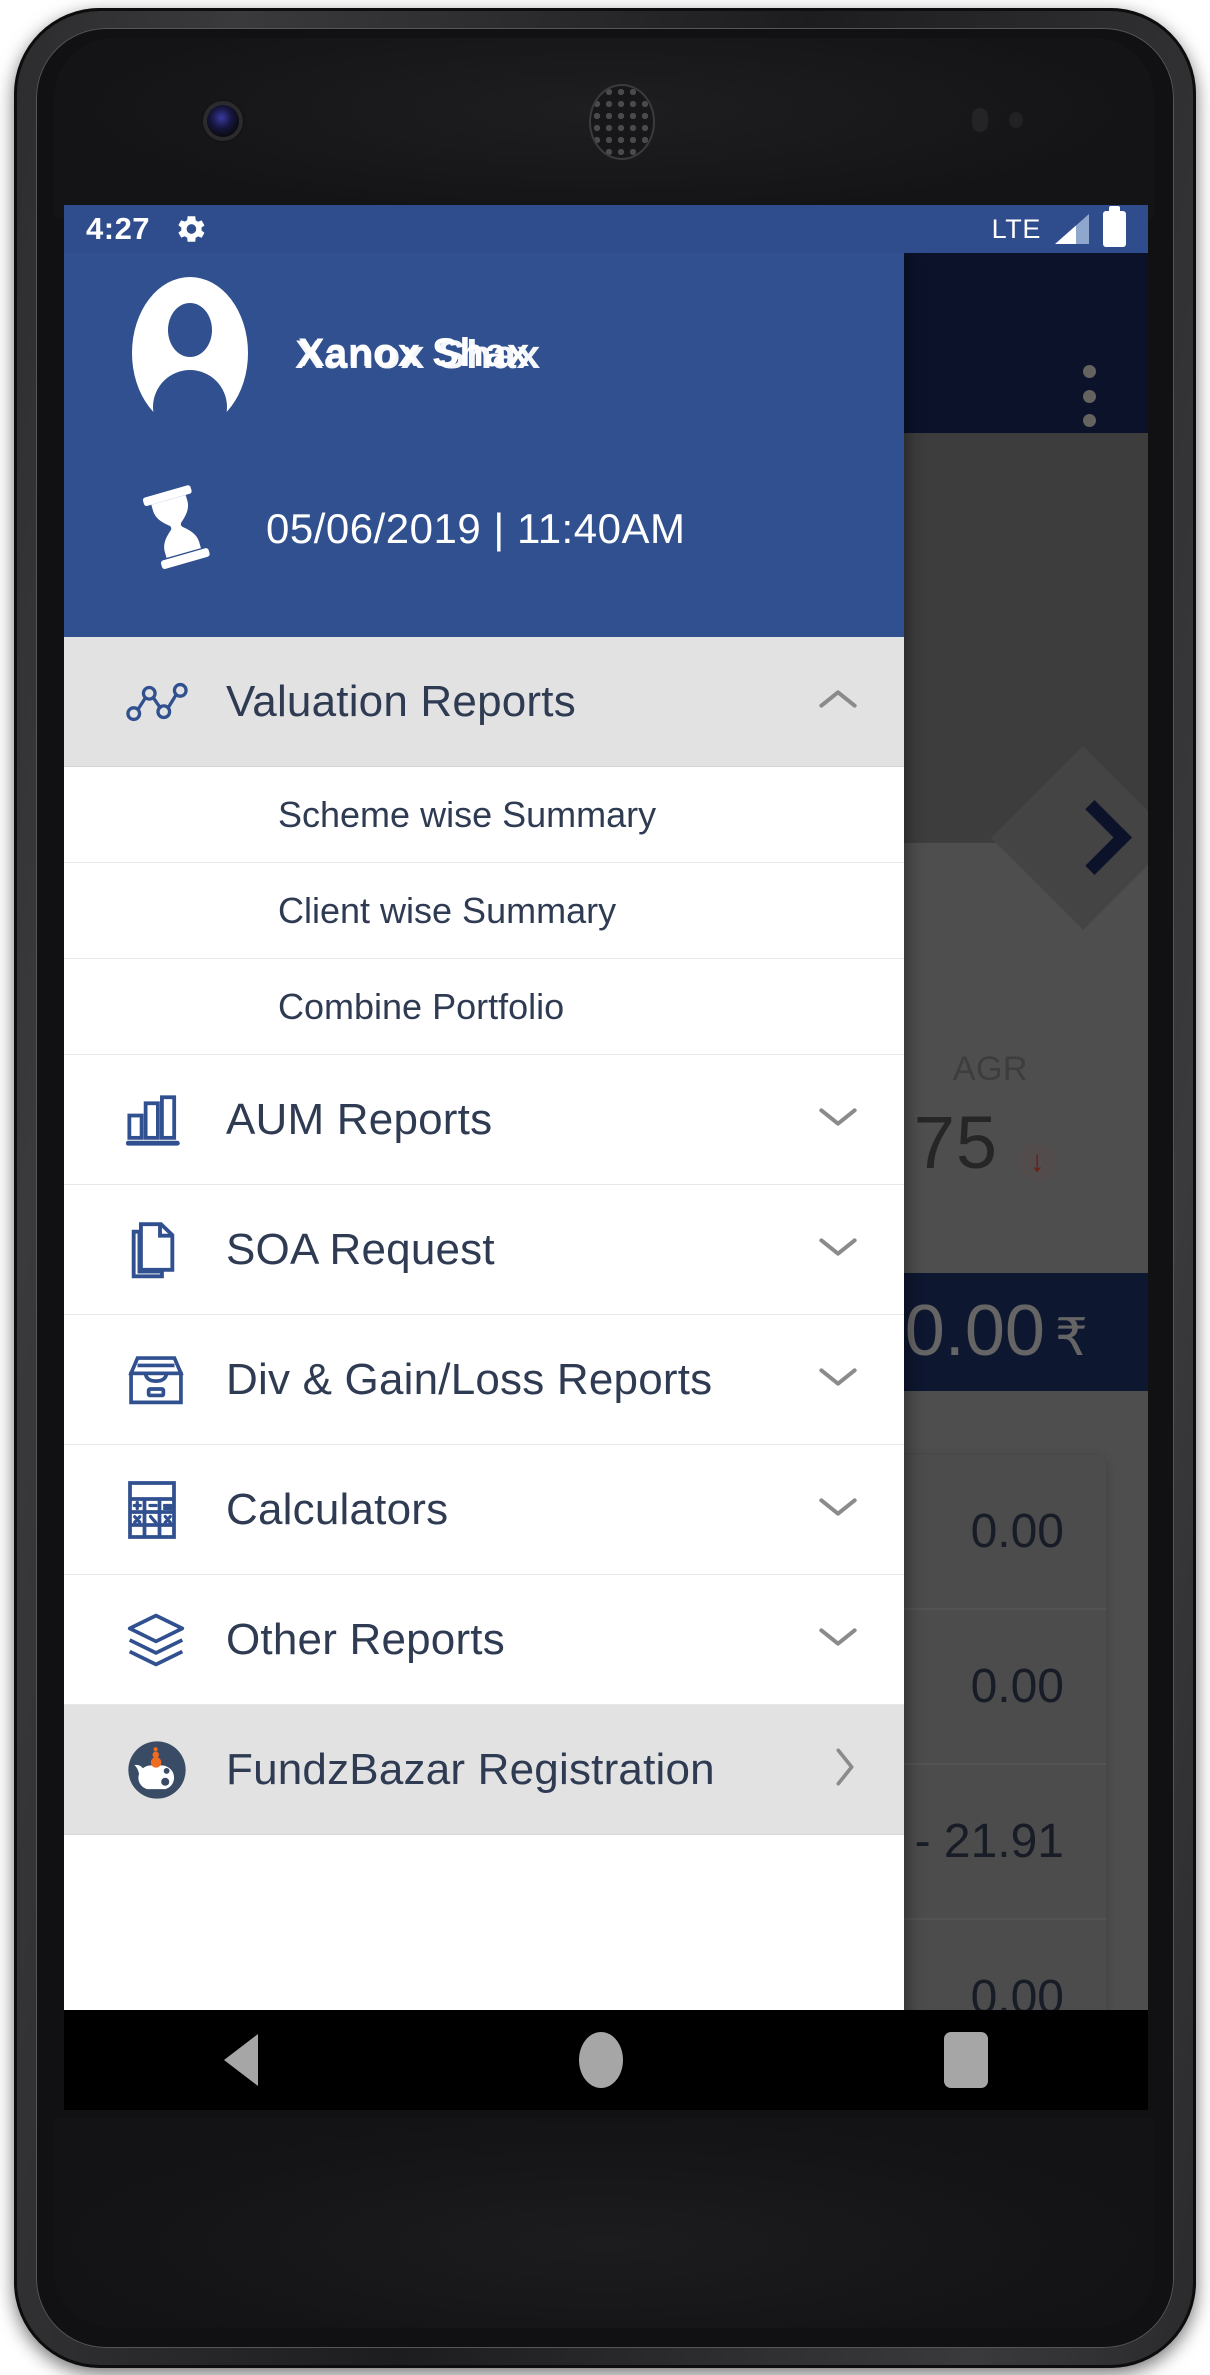 Image resolution: width=1210 pixels, height=2375 pixels. I want to click on battery-full-icon, so click(1114, 226).